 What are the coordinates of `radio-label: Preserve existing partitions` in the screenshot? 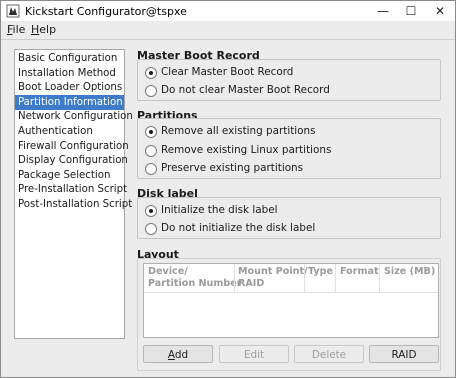 It's located at (232, 168).